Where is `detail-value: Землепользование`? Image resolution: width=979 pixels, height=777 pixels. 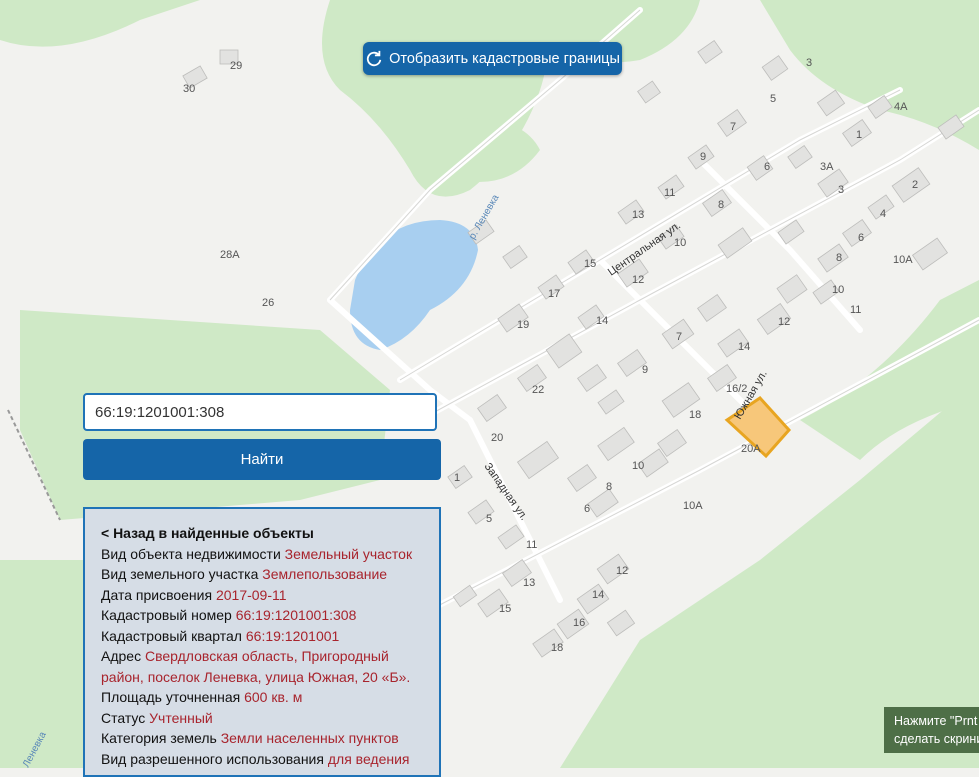 detail-value: Землепользование is located at coordinates (325, 574).